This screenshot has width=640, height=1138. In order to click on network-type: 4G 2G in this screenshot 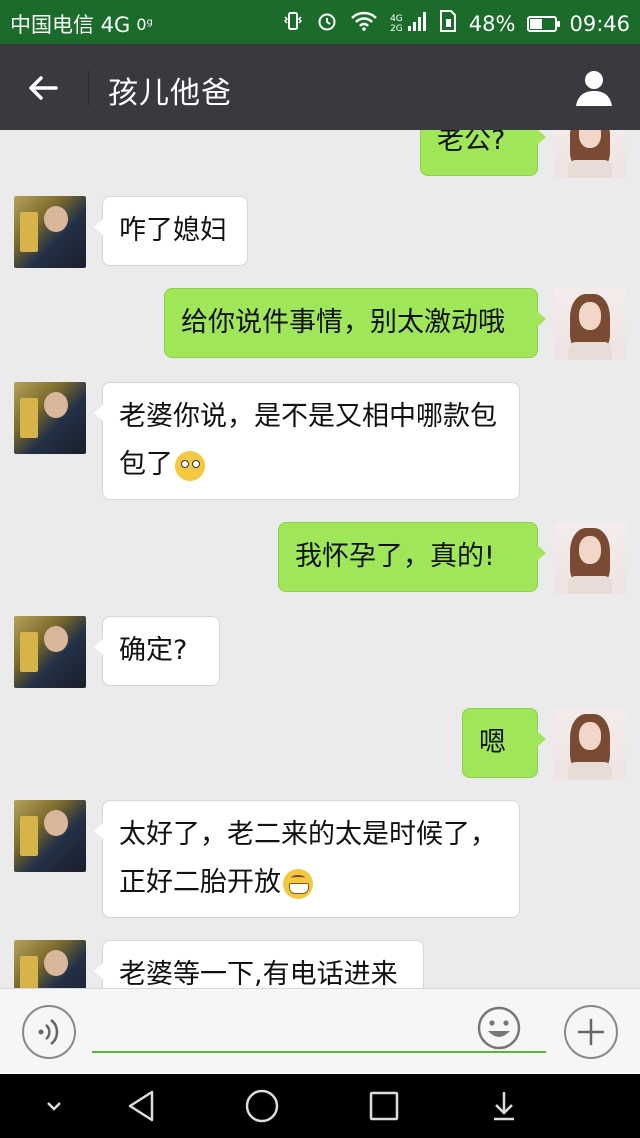, I will do `click(396, 24)`.